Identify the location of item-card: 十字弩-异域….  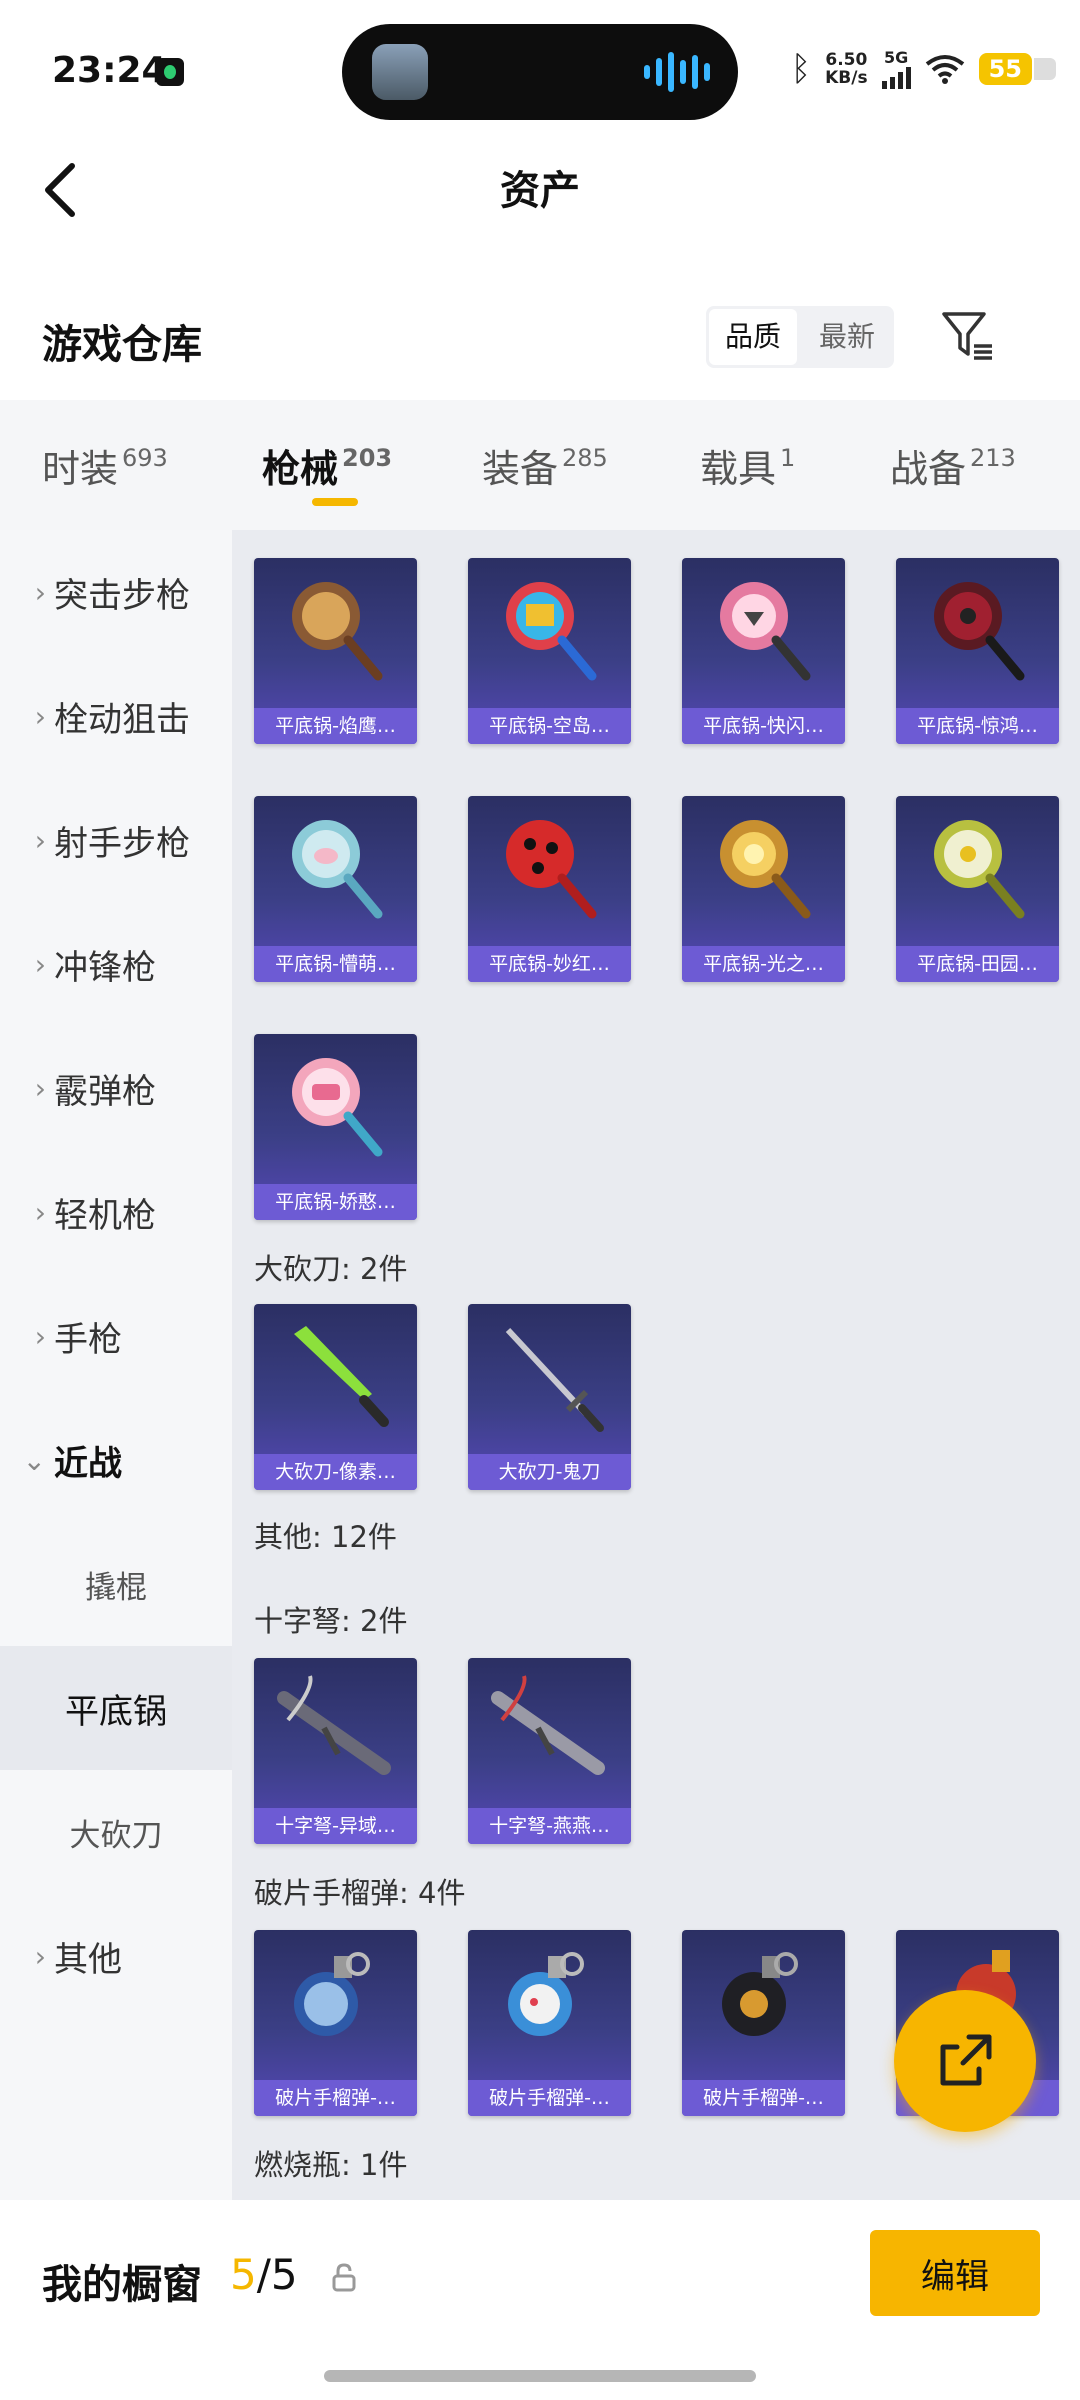
(335, 1751).